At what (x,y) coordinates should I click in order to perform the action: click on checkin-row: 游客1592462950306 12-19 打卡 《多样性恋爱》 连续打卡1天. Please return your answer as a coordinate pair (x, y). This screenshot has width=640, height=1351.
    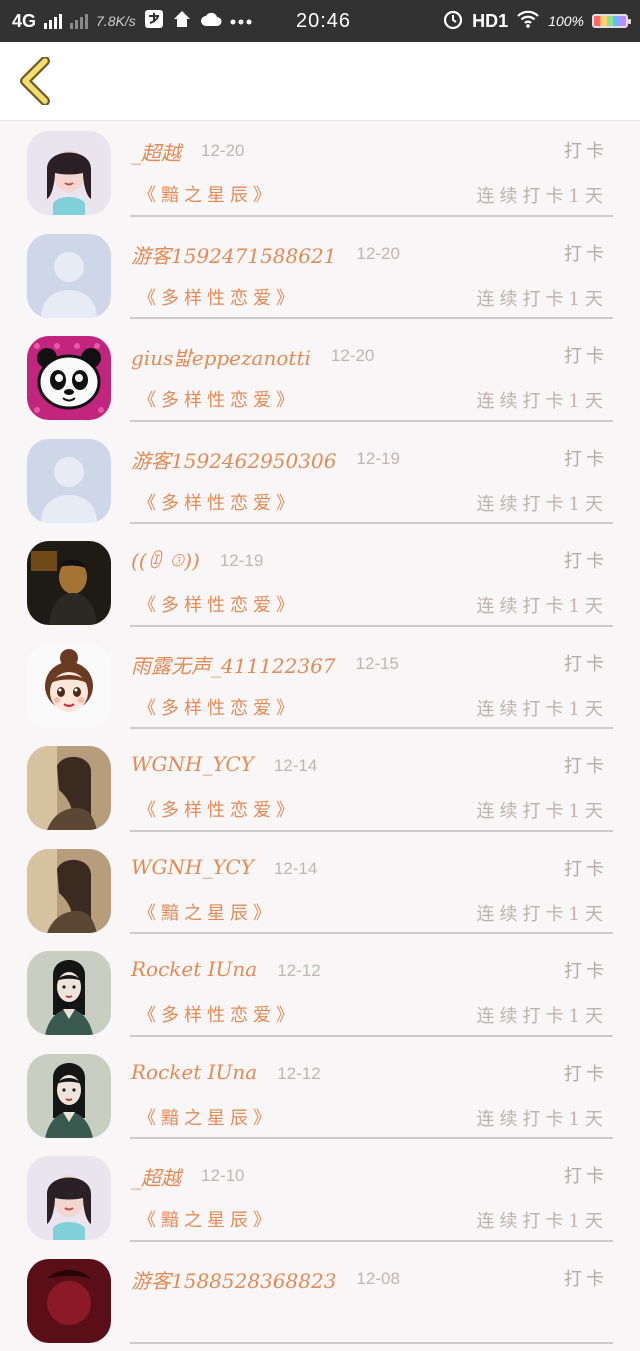
    Looking at the image, I should click on (320, 480).